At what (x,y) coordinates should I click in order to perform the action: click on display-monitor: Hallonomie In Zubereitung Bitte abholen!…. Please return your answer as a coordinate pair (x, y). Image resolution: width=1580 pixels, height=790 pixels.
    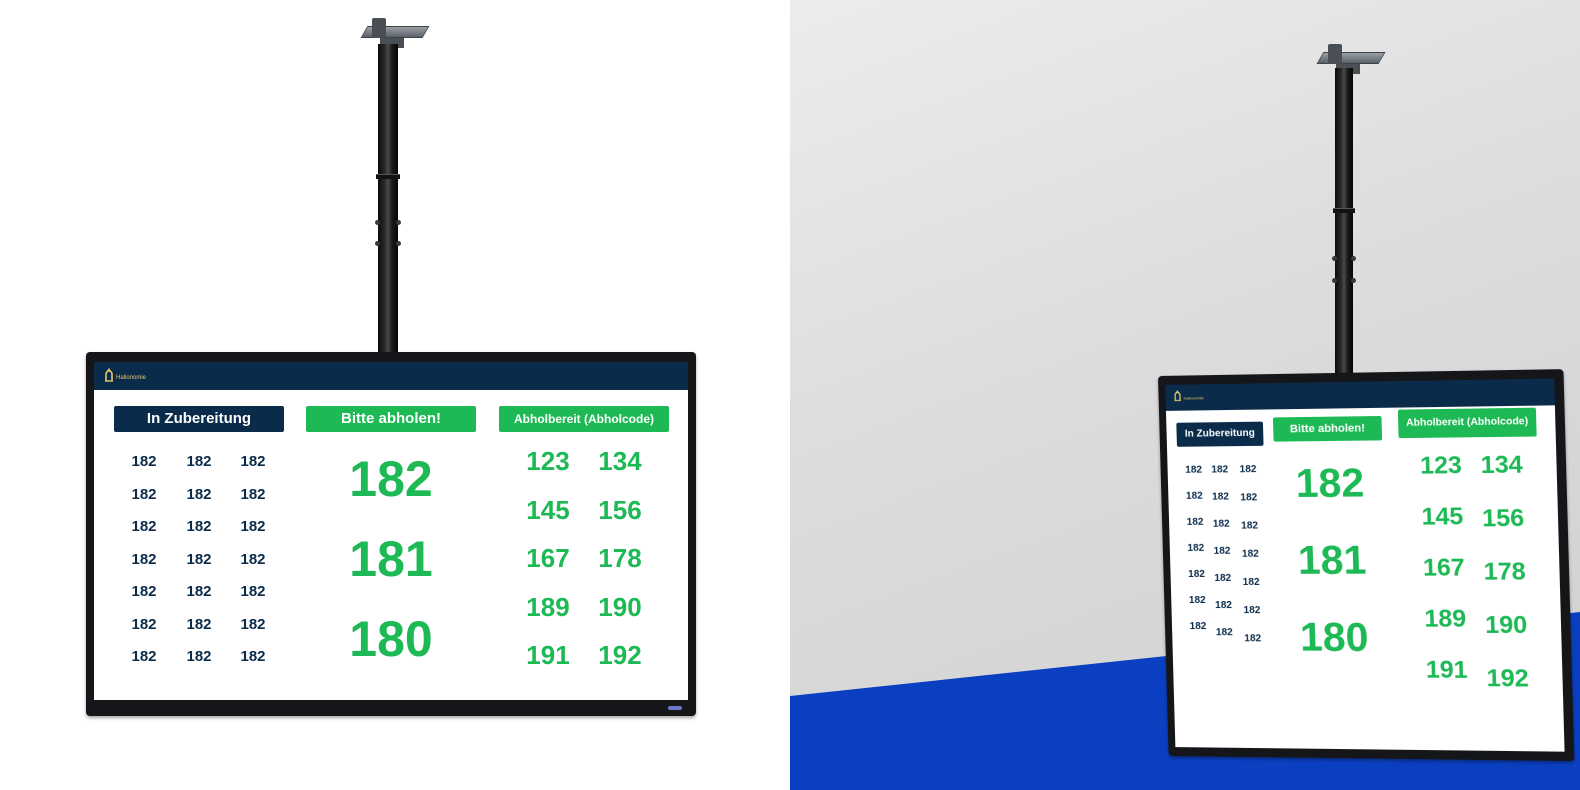
    Looking at the image, I should click on (1366, 565).